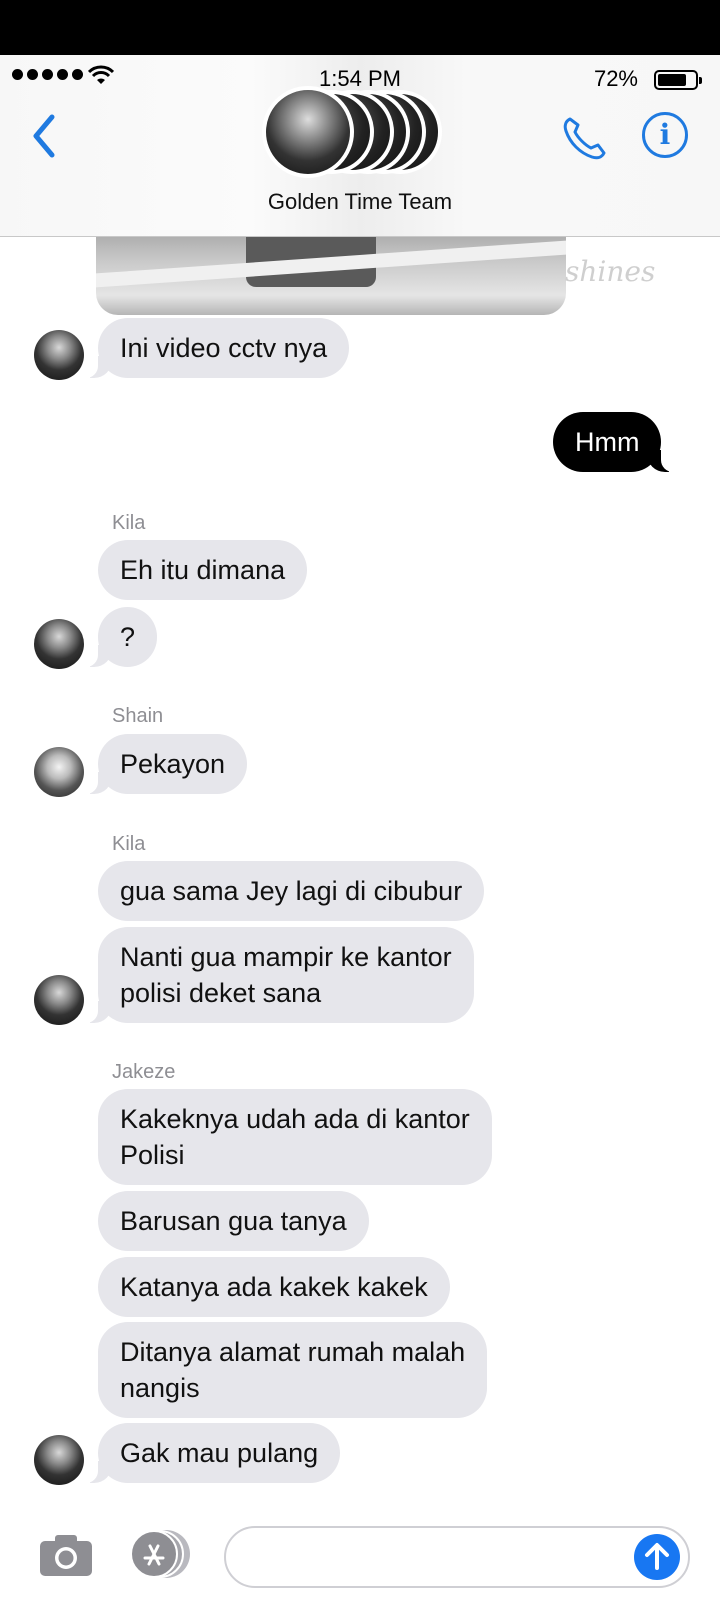 This screenshot has height=1600, width=720. I want to click on message-text: nangis, so click(160, 1388).